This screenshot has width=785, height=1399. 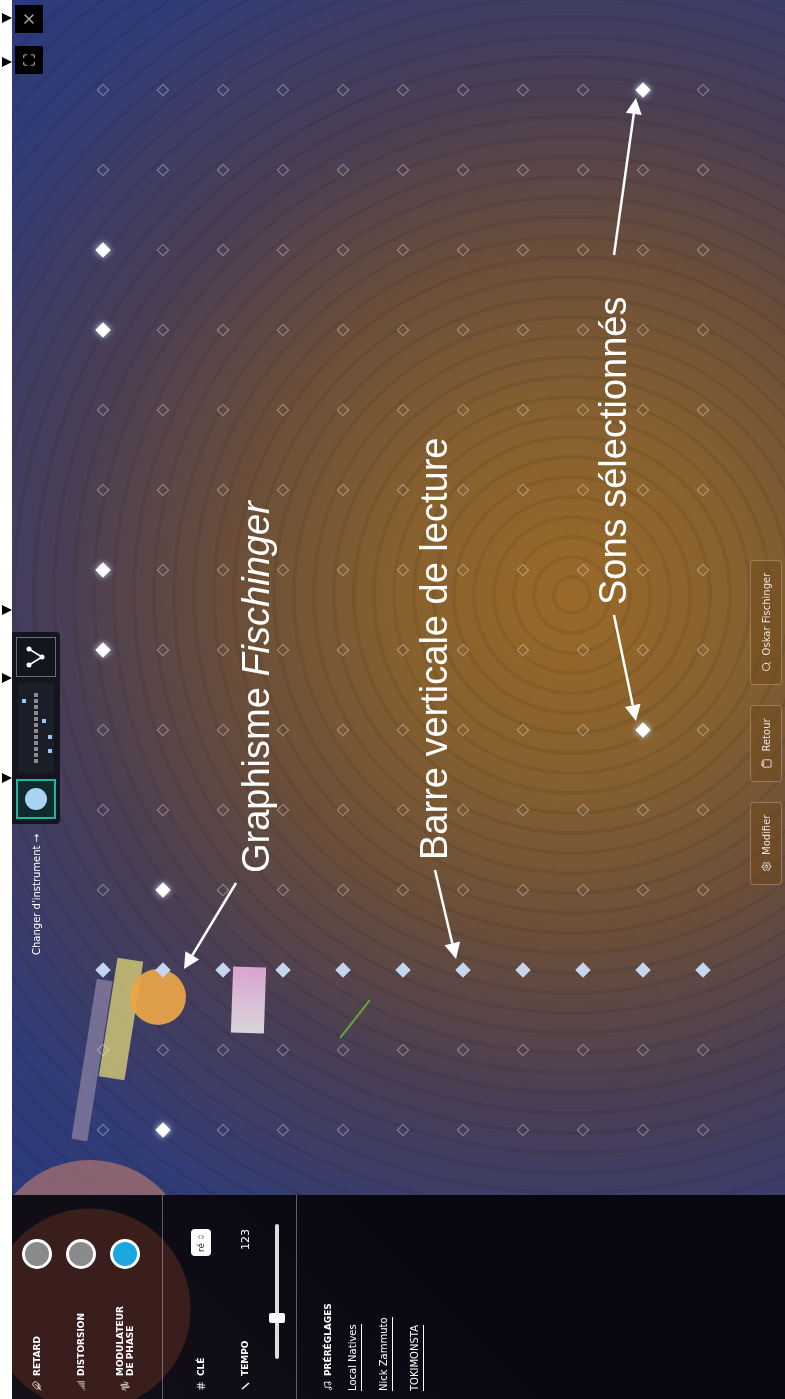 I want to click on annotation-label: Barre verticale de lecture, so click(x=434, y=648).